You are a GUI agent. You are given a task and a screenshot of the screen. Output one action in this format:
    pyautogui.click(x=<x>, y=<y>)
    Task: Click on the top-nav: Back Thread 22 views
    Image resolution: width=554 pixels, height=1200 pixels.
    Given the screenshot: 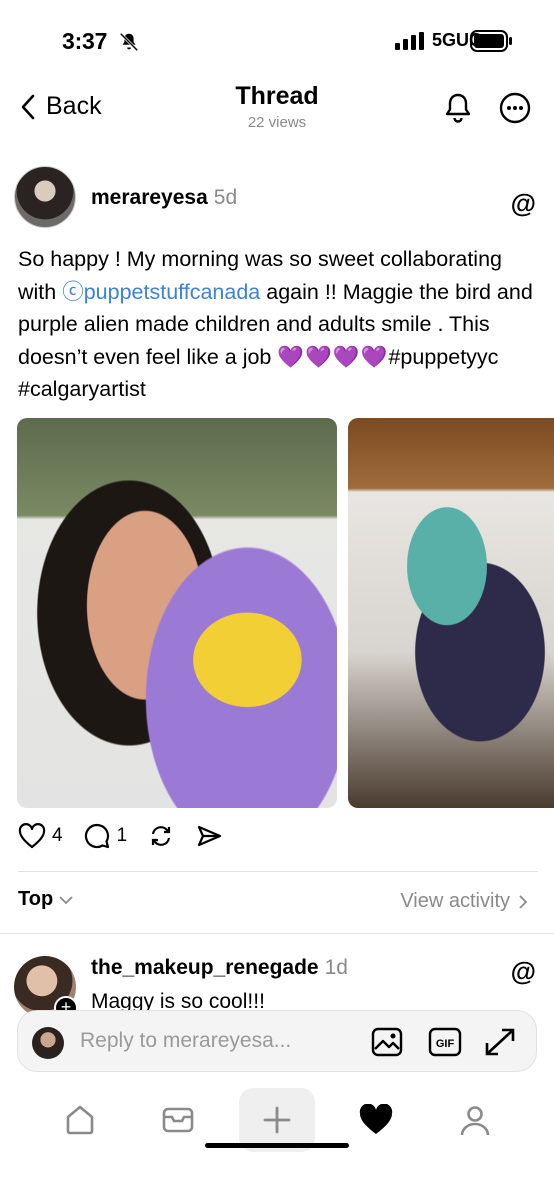 What is the action you would take?
    pyautogui.click(x=277, y=108)
    